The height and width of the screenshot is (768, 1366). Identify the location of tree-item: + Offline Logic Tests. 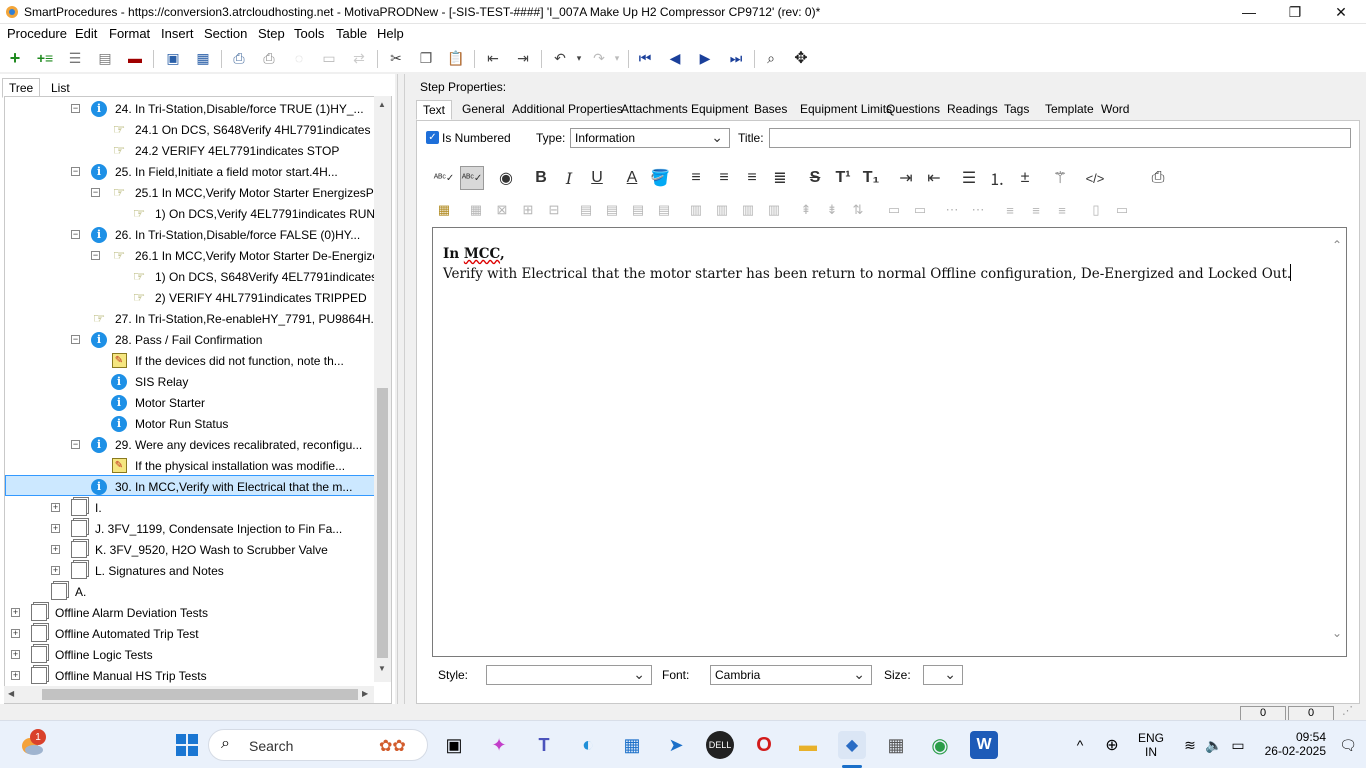
(83, 654).